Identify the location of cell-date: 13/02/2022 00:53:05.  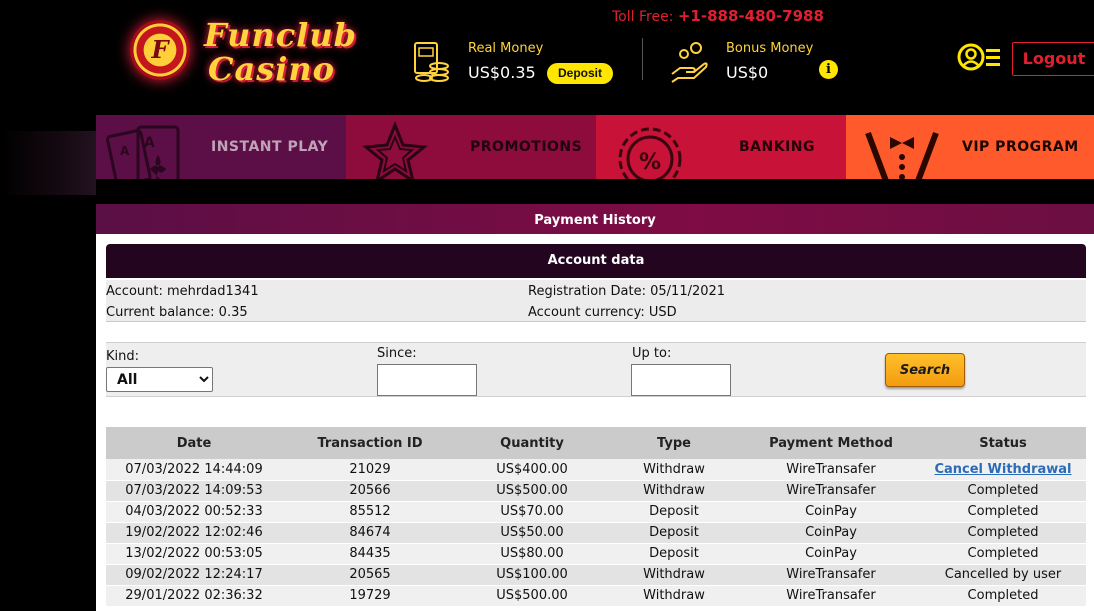
(194, 554).